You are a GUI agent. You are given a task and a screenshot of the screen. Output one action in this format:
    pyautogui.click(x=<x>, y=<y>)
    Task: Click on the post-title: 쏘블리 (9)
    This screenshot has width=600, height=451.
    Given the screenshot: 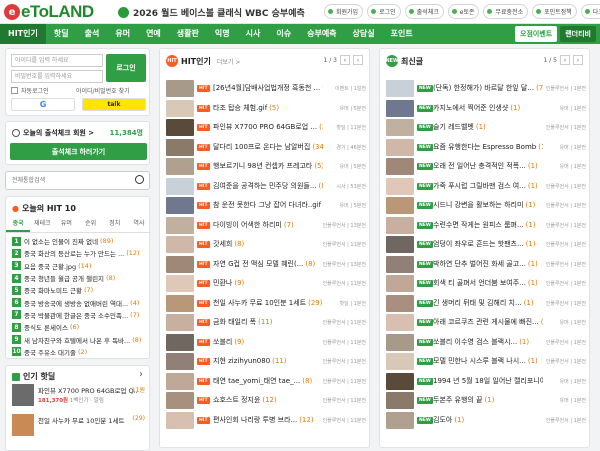 What is the action you would take?
    pyautogui.click(x=268, y=342)
    